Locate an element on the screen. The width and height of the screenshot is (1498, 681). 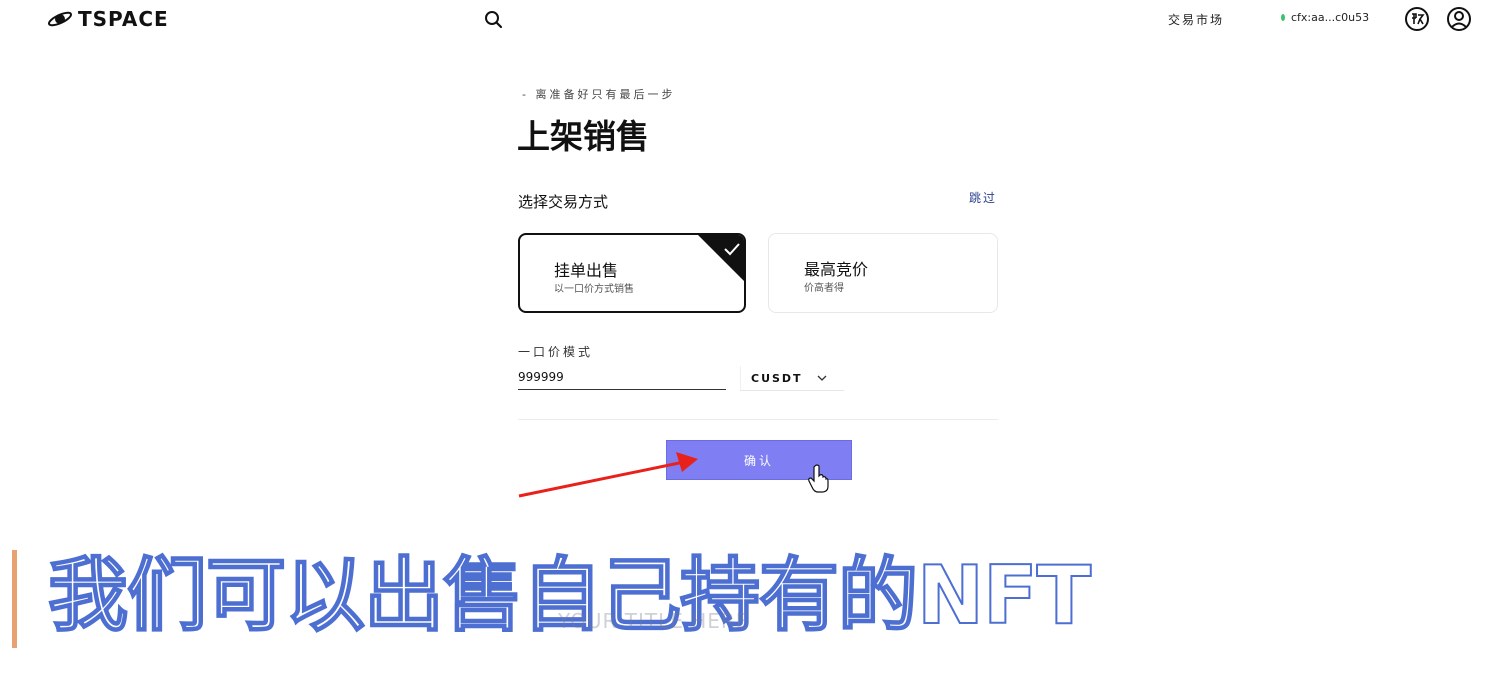
option-title: 最高竞价 is located at coordinates (836, 269).